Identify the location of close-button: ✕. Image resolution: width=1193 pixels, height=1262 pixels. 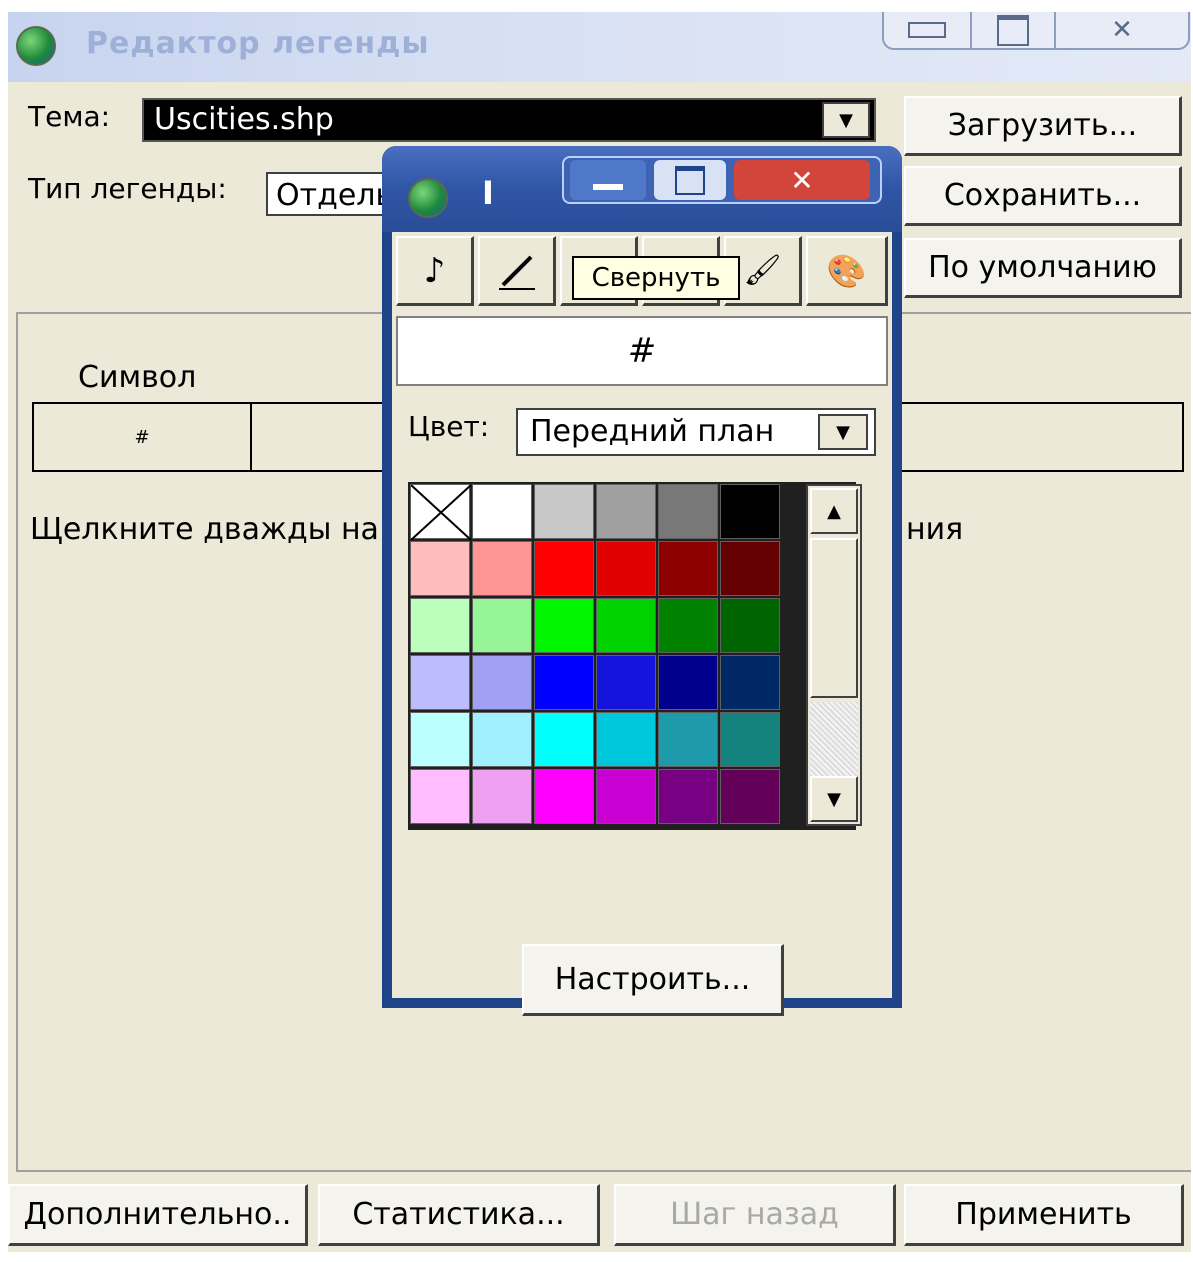
(1121, 30).